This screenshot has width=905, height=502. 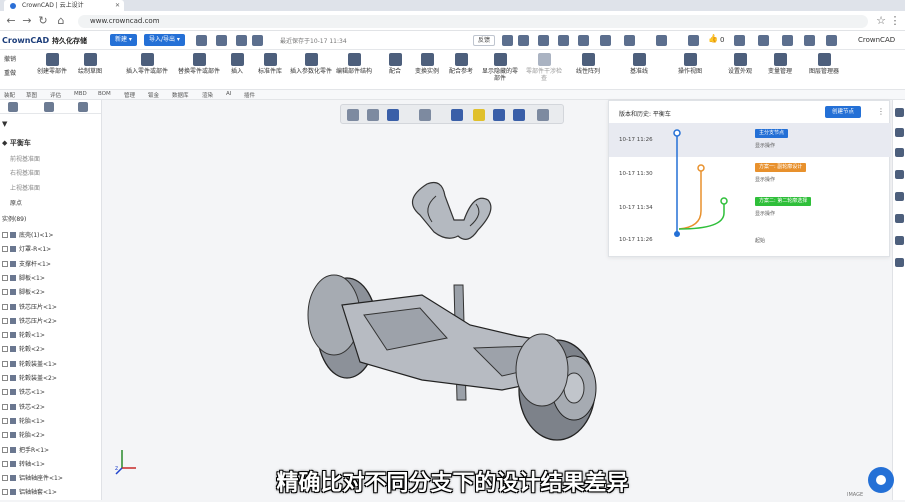 What do you see at coordinates (639, 70) in the screenshot?
I see `datum-line-button: 基准线` at bounding box center [639, 70].